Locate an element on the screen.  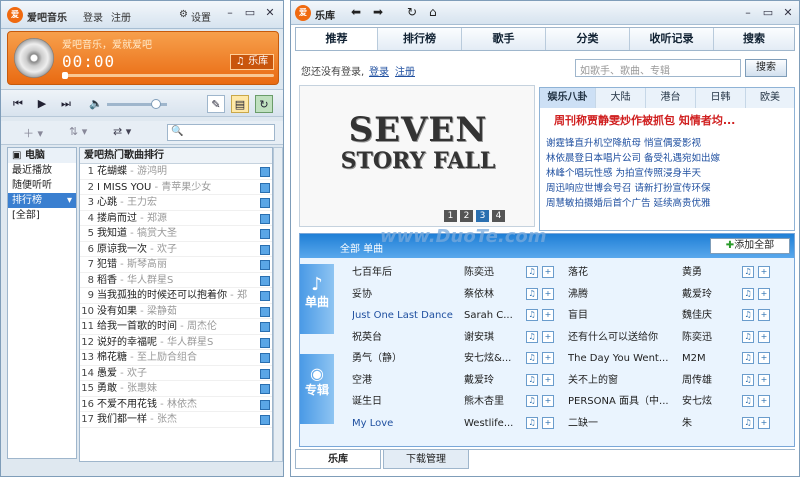
song-list-scrollbar is located at coordinates (278, 304).